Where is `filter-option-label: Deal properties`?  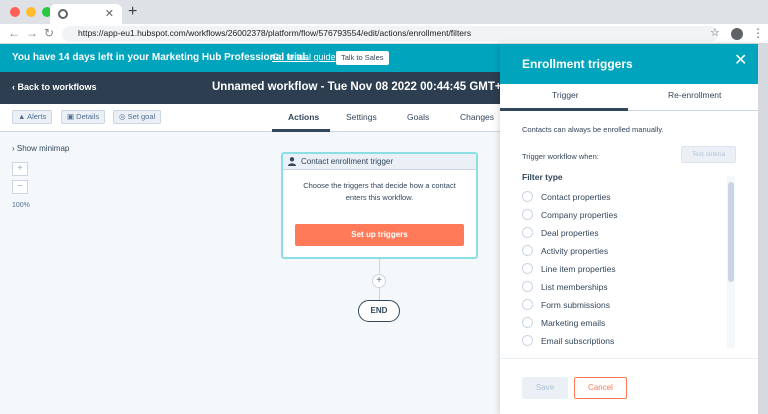 filter-option-label: Deal properties is located at coordinates (570, 233).